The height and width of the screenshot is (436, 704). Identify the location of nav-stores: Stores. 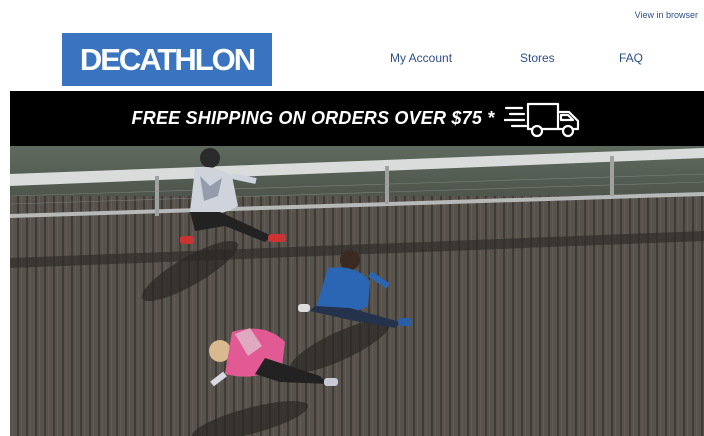
(537, 58).